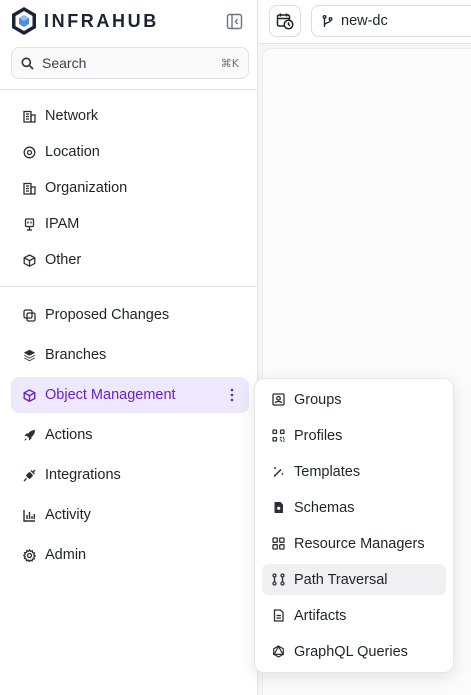 The height and width of the screenshot is (695, 471). Describe the element at coordinates (324, 507) in the screenshot. I see `menu-item-label: Schemas` at that location.